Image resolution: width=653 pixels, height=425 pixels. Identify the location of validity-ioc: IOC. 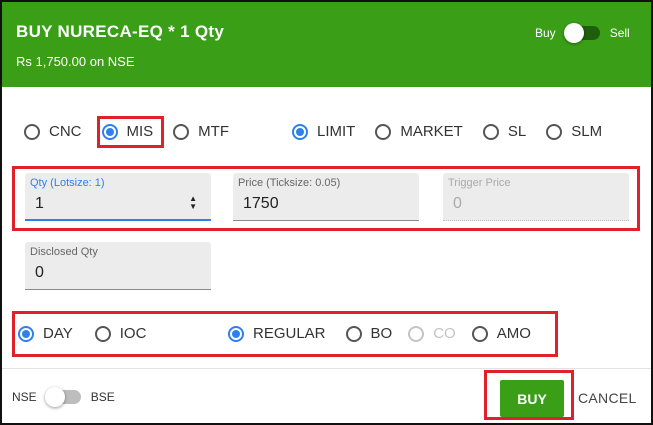
(120, 333).